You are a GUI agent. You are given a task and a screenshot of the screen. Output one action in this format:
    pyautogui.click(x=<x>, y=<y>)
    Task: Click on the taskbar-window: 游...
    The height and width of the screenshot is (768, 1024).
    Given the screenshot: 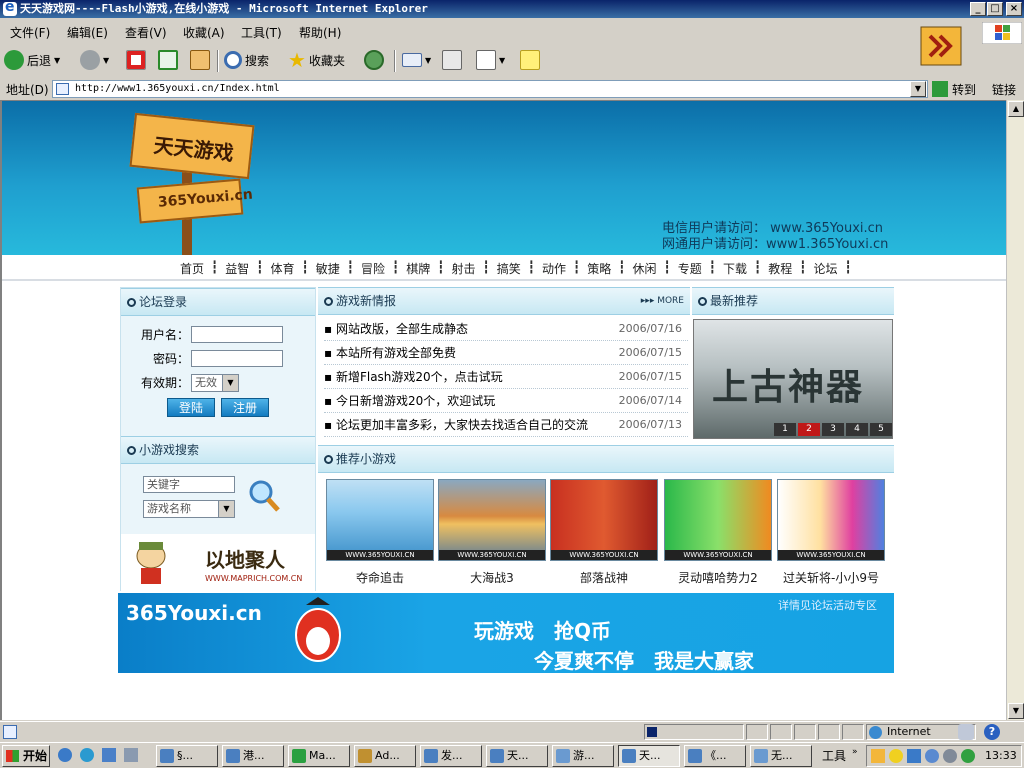 What is the action you would take?
    pyautogui.click(x=583, y=756)
    